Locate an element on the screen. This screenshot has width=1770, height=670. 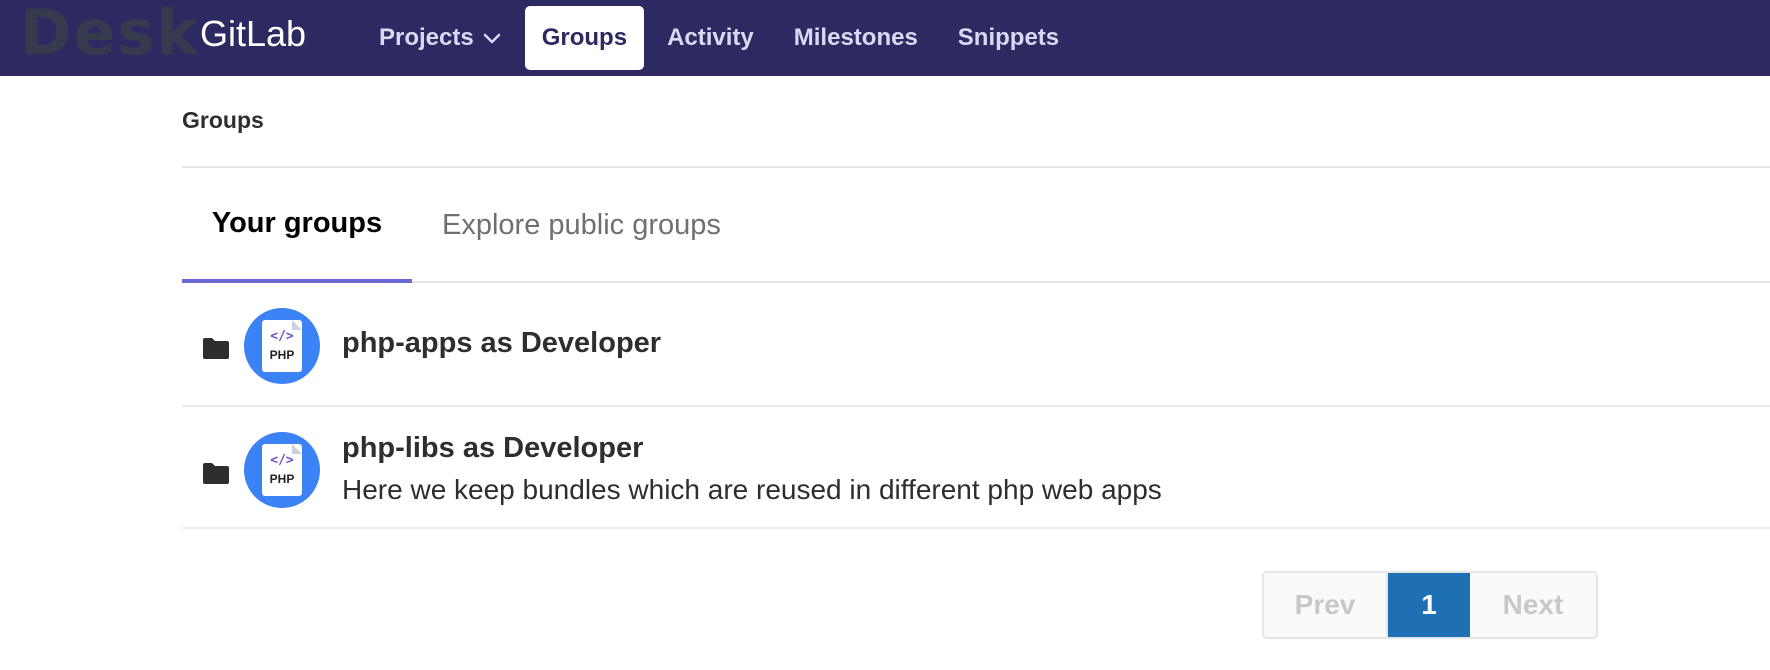
nav-snippets: Snippets is located at coordinates (1008, 38).